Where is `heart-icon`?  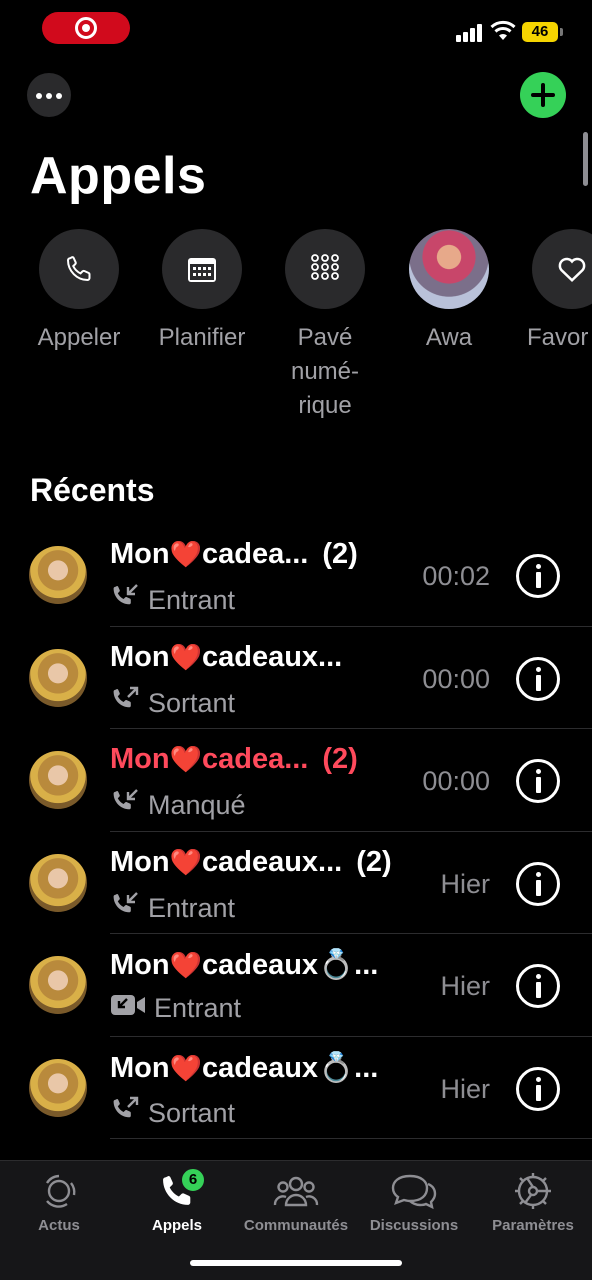
heart-icon is located at coordinates (562, 269).